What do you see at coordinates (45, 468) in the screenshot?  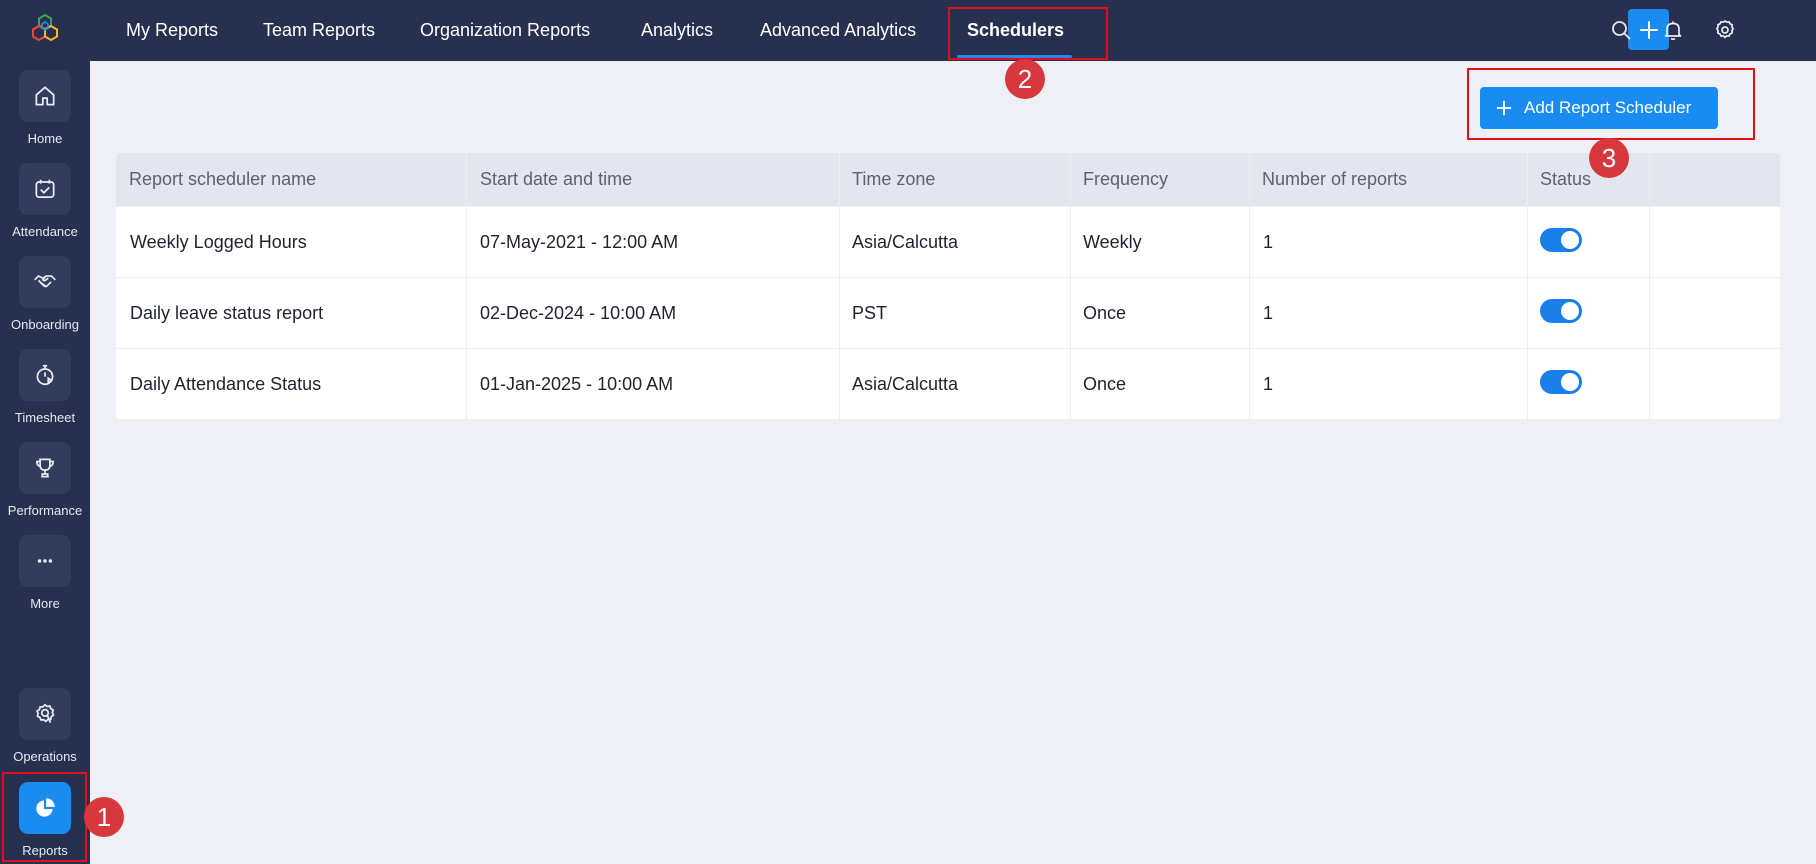 I see `trophy-icon` at bounding box center [45, 468].